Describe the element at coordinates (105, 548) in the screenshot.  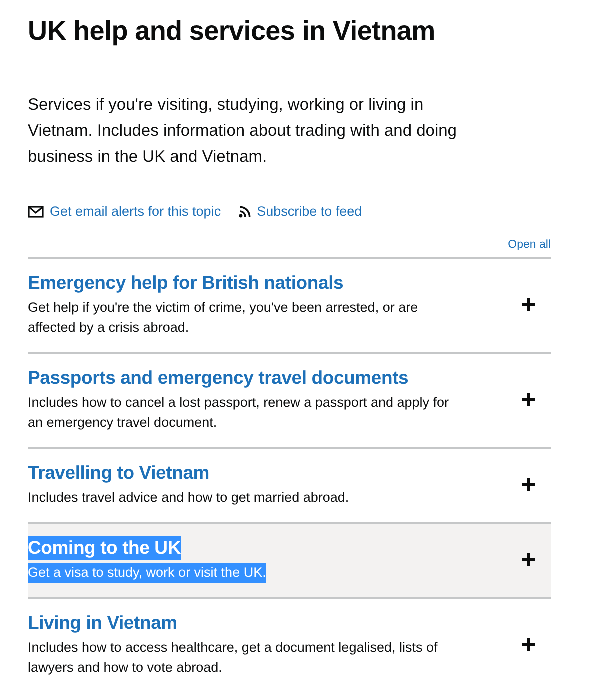
I see `section-heading: Coming to the UK` at that location.